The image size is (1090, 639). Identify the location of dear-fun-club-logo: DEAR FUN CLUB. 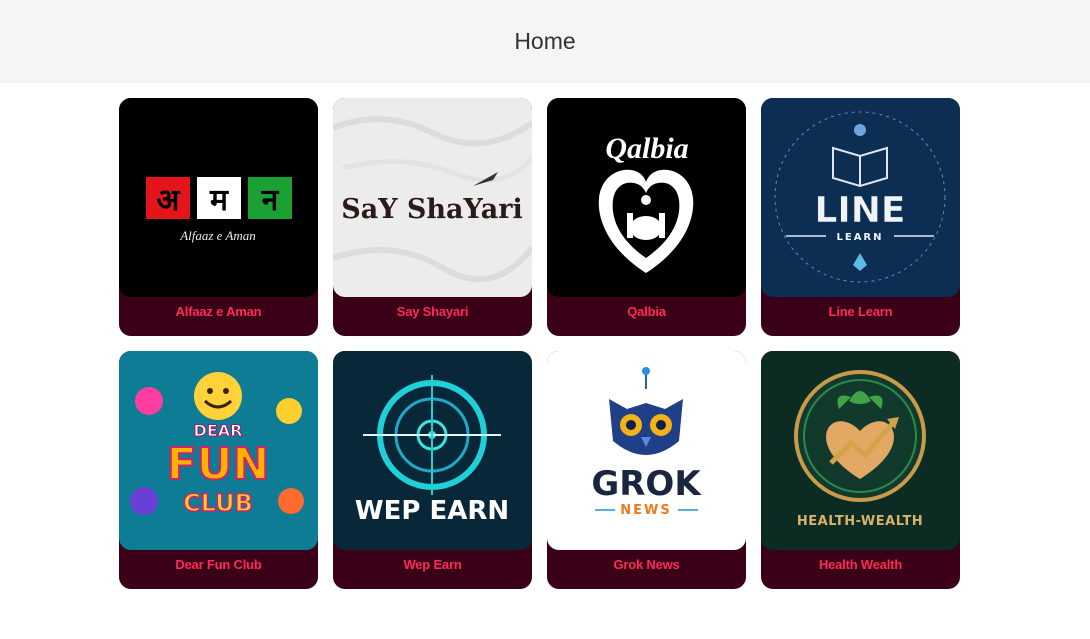
(218, 450).